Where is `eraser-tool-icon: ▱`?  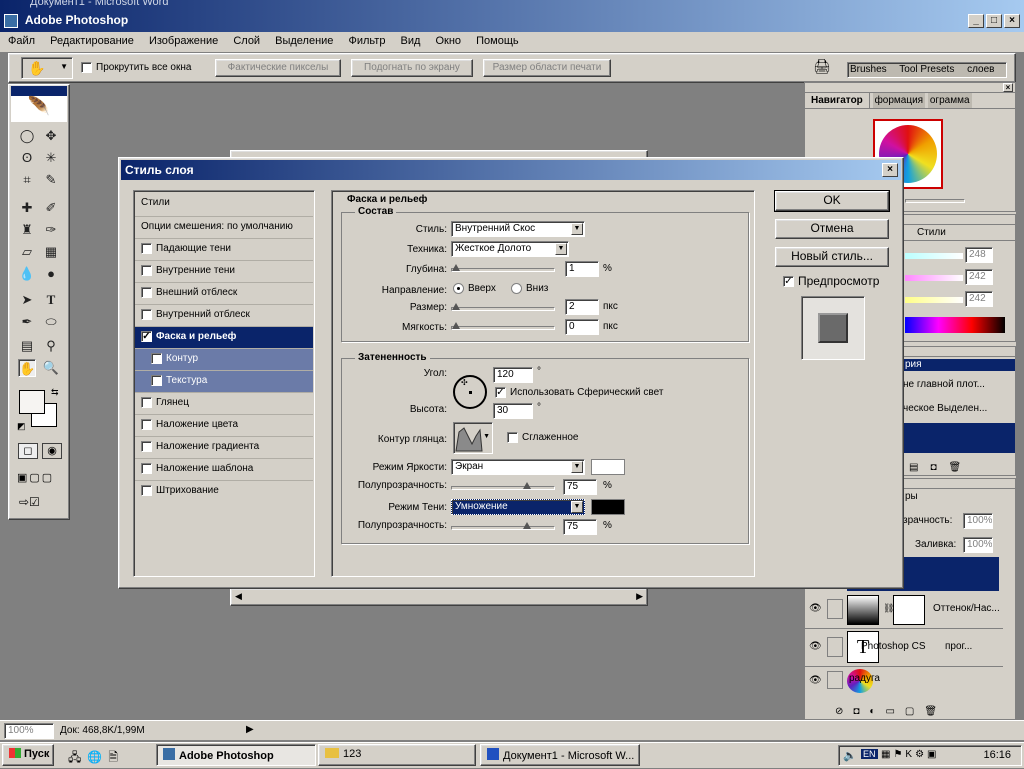 eraser-tool-icon: ▱ is located at coordinates (27, 252).